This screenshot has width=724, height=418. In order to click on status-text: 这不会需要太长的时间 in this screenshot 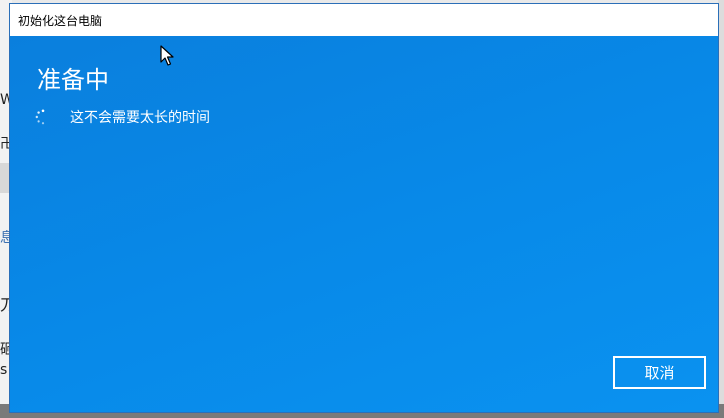, I will do `click(140, 118)`.